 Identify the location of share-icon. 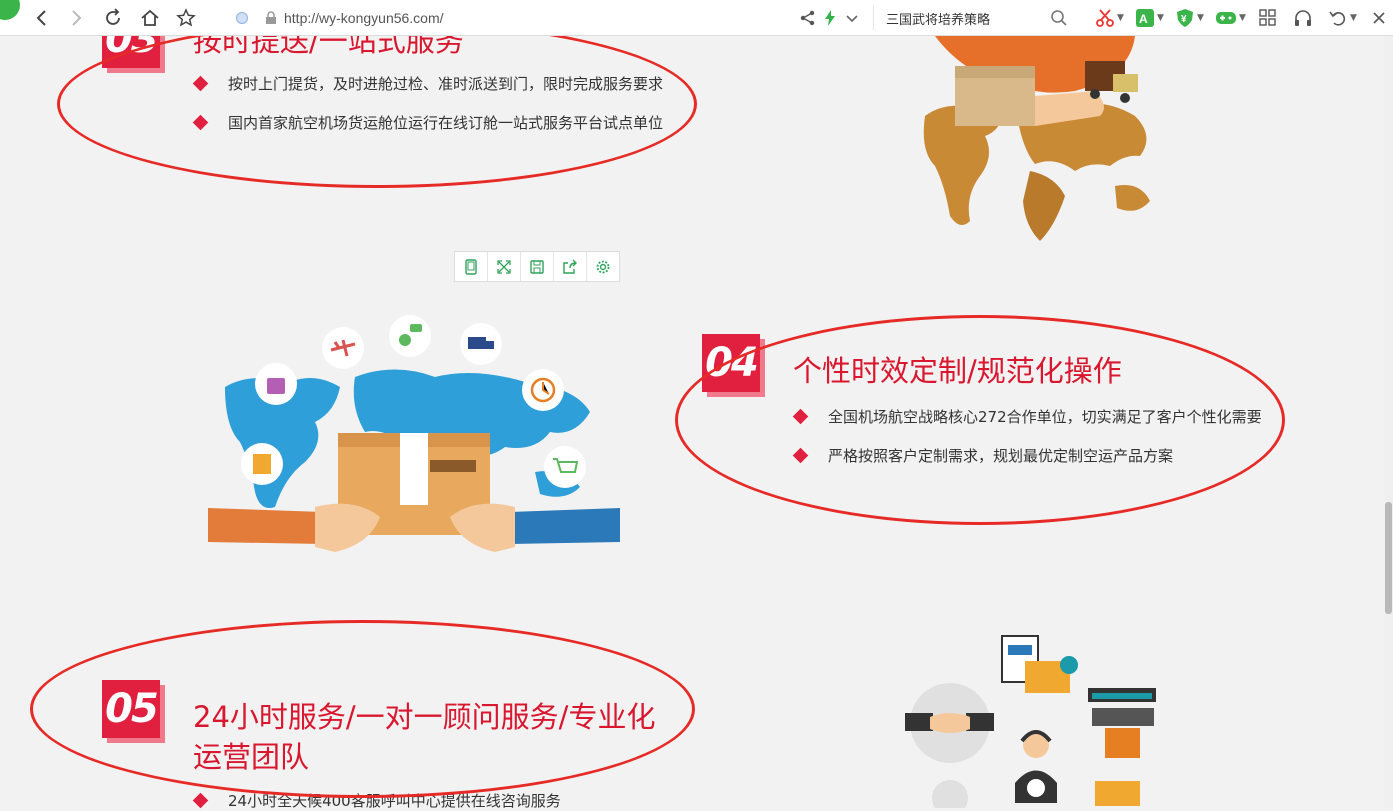
(808, 18).